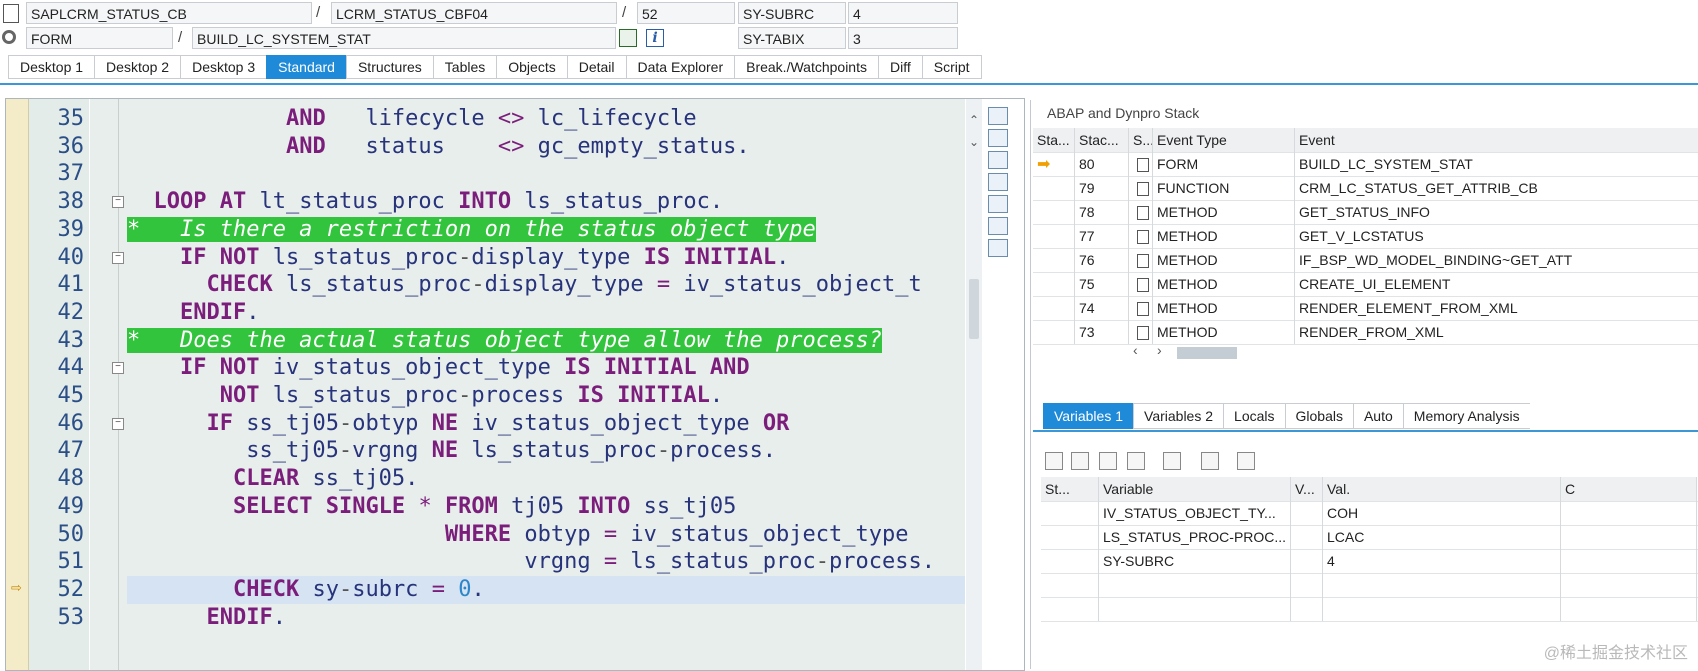 The height and width of the screenshot is (671, 1698). I want to click on event-name-field: BUILD_LC_SYSTEM_STAT, so click(404, 38).